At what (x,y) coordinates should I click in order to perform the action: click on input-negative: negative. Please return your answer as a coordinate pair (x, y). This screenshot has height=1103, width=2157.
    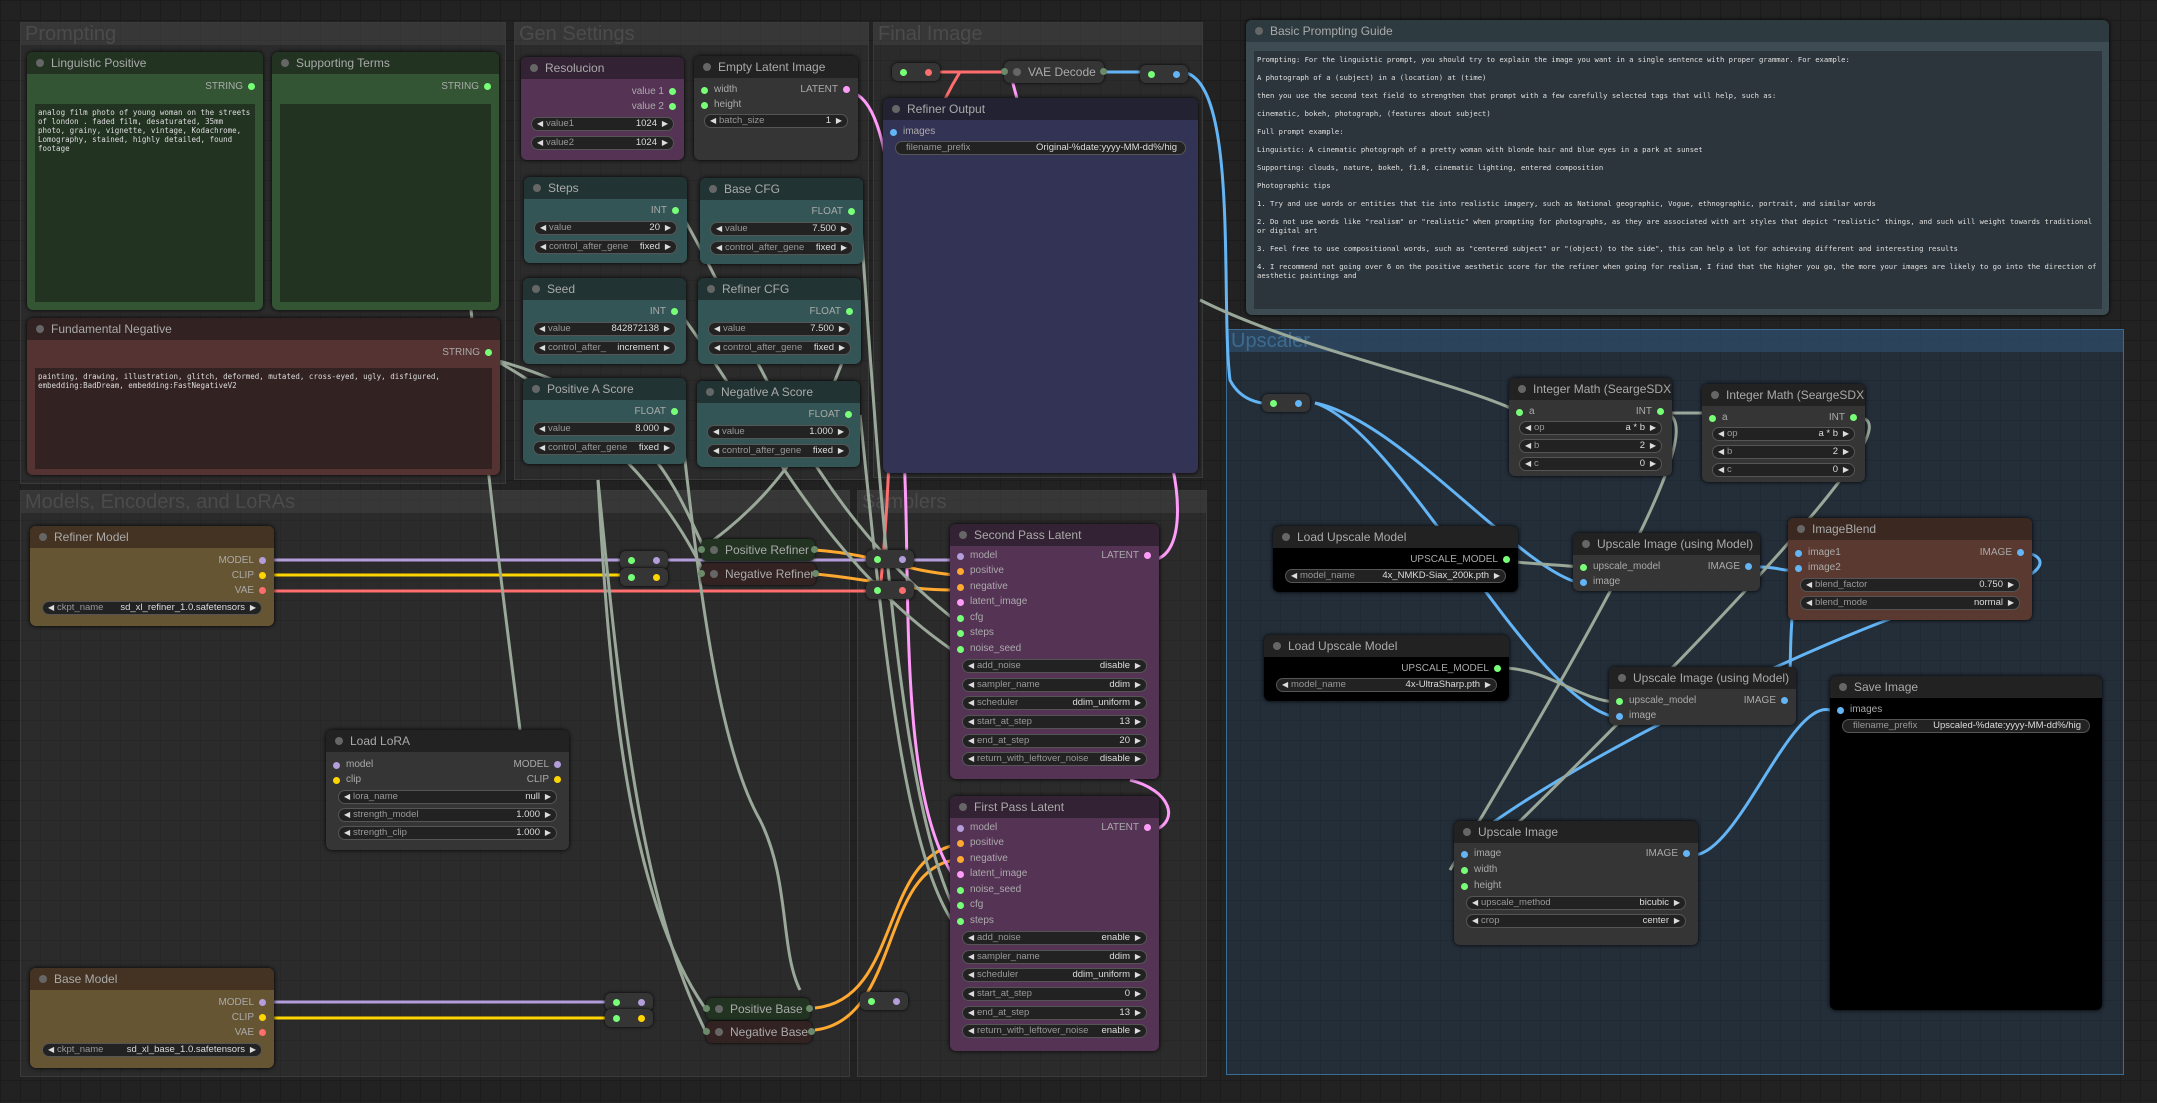
    Looking at the image, I should click on (982, 858).